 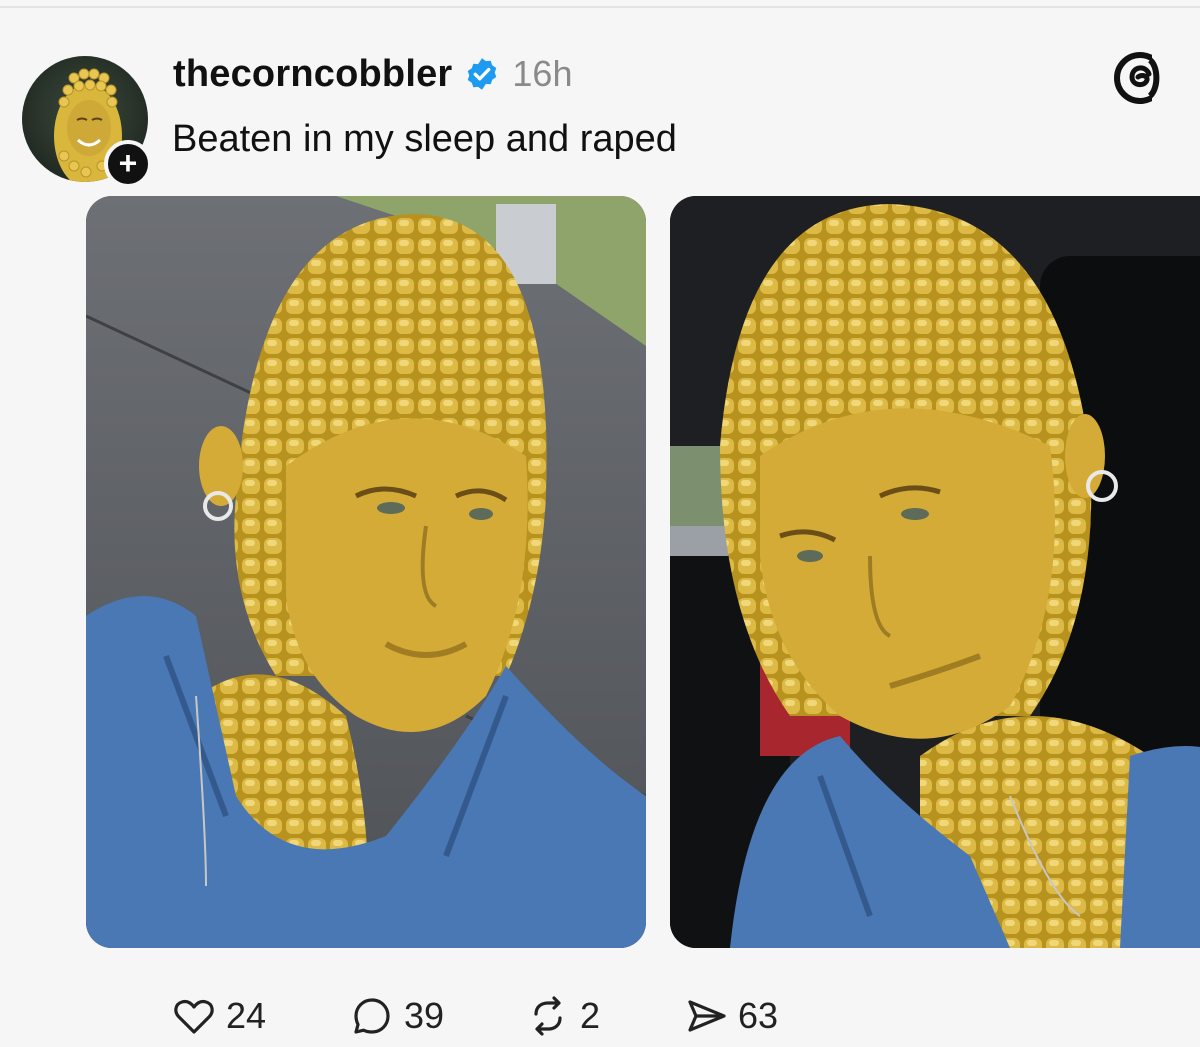 I want to click on threads-logo-icon, so click(x=1140, y=78).